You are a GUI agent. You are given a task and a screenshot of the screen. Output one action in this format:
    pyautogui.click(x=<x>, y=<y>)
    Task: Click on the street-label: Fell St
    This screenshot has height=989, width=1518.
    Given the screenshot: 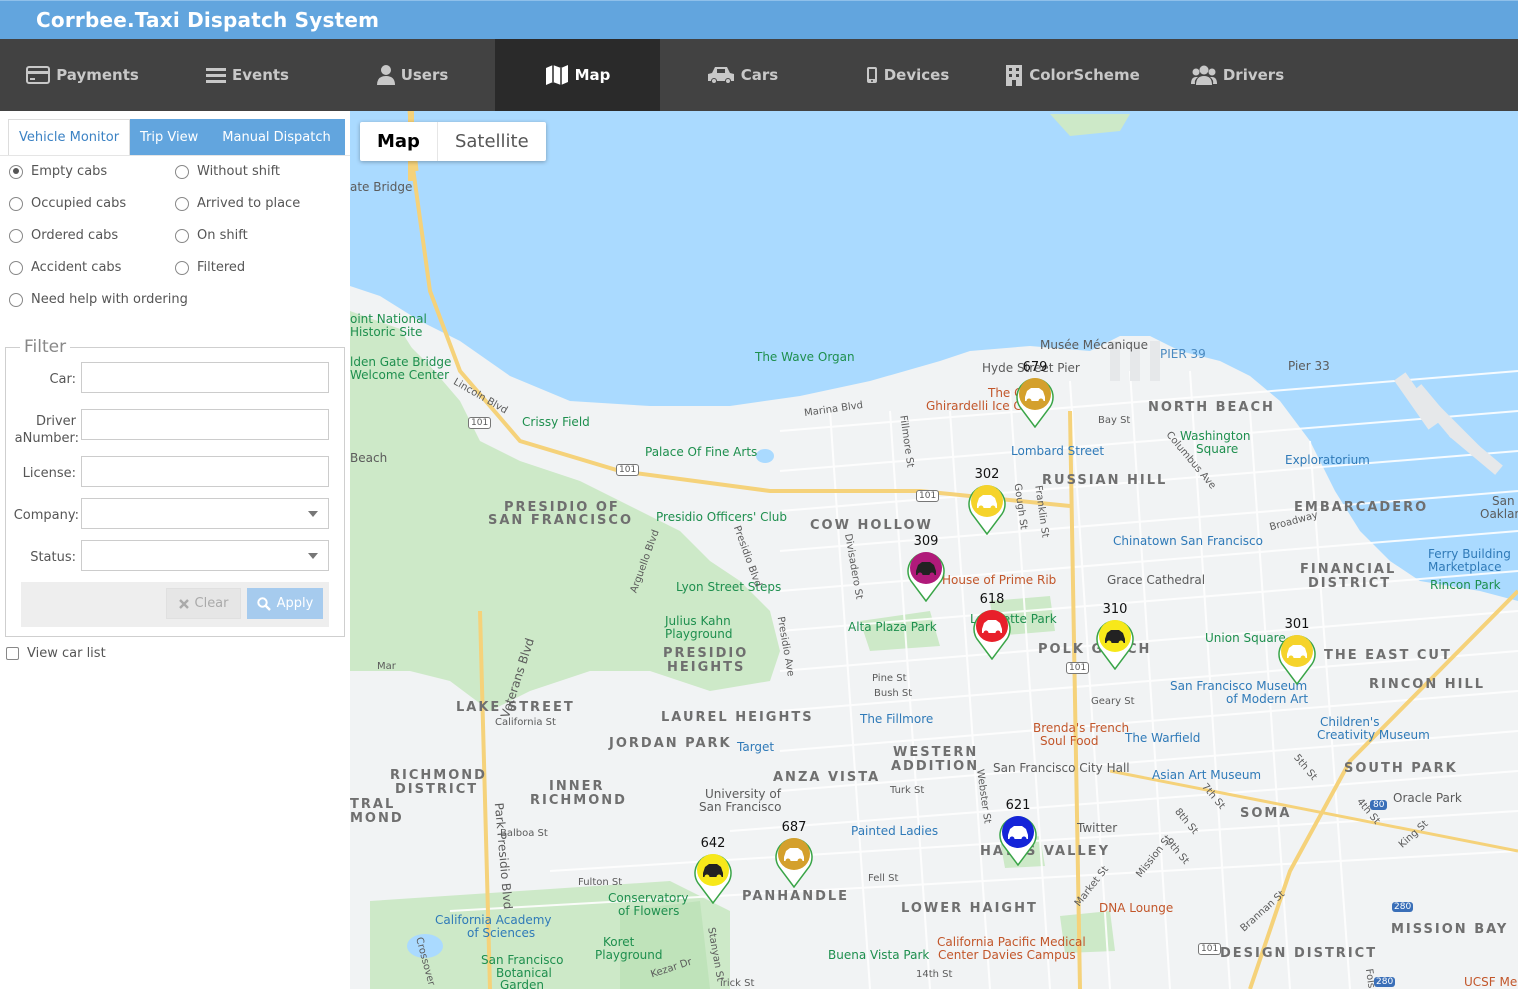 What is the action you would take?
    pyautogui.click(x=883, y=878)
    